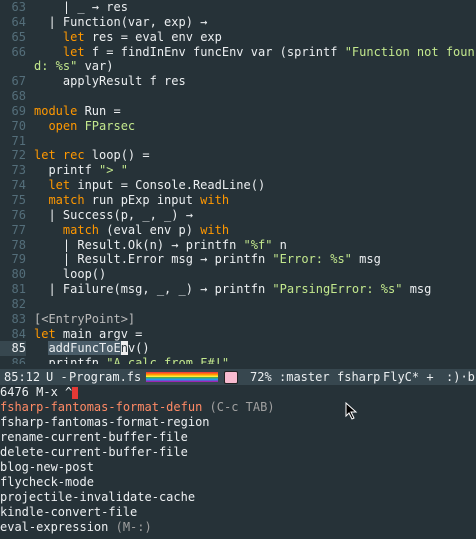 The height and width of the screenshot is (539, 476). I want to click on line-number: 71, so click(18, 140).